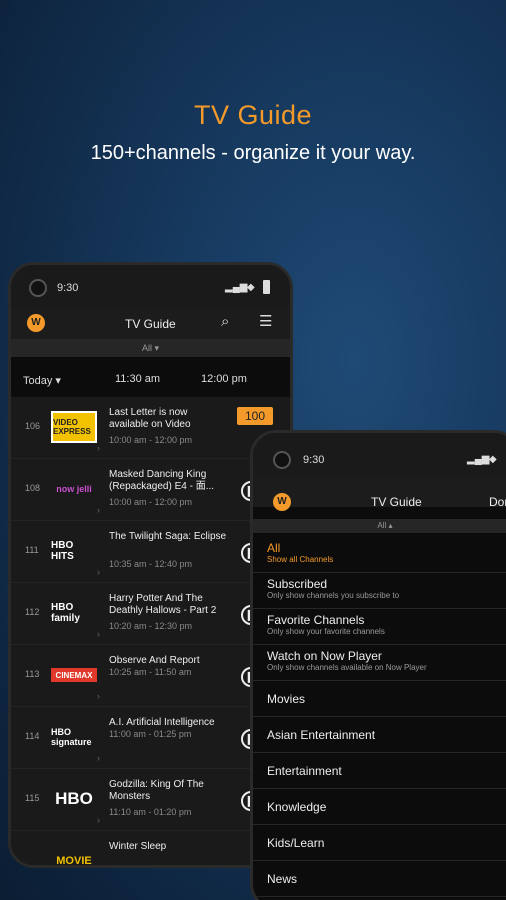  I want to click on channel-number: 108, so click(33, 488).